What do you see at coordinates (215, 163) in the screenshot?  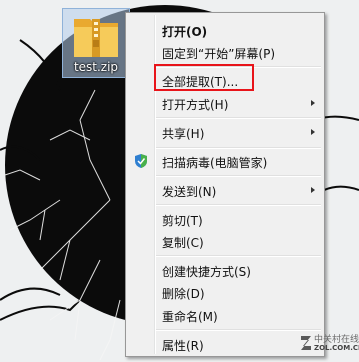 I see `menu-item-label: 扫描病毒(电脑管家)` at bounding box center [215, 163].